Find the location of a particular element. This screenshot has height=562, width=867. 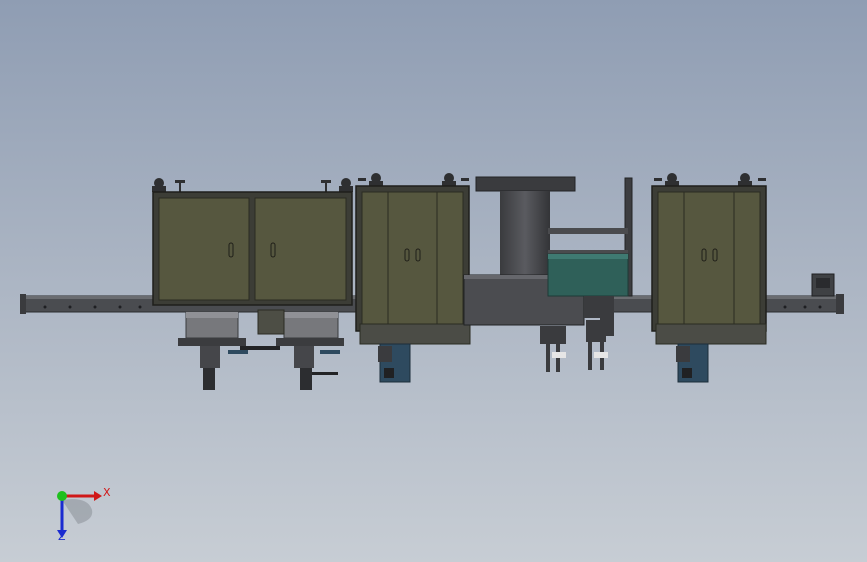

dispenser-unit-left is located at coordinates (261, 349).